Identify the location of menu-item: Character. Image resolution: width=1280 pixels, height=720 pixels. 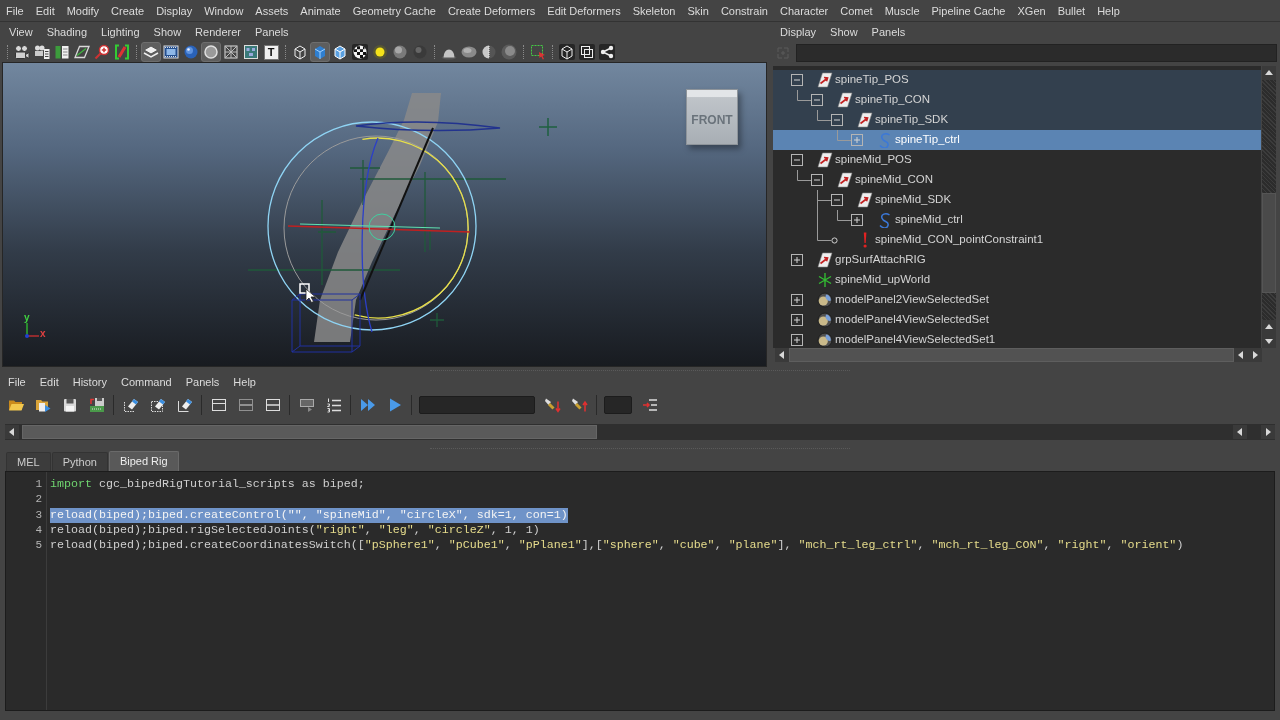
(804, 10).